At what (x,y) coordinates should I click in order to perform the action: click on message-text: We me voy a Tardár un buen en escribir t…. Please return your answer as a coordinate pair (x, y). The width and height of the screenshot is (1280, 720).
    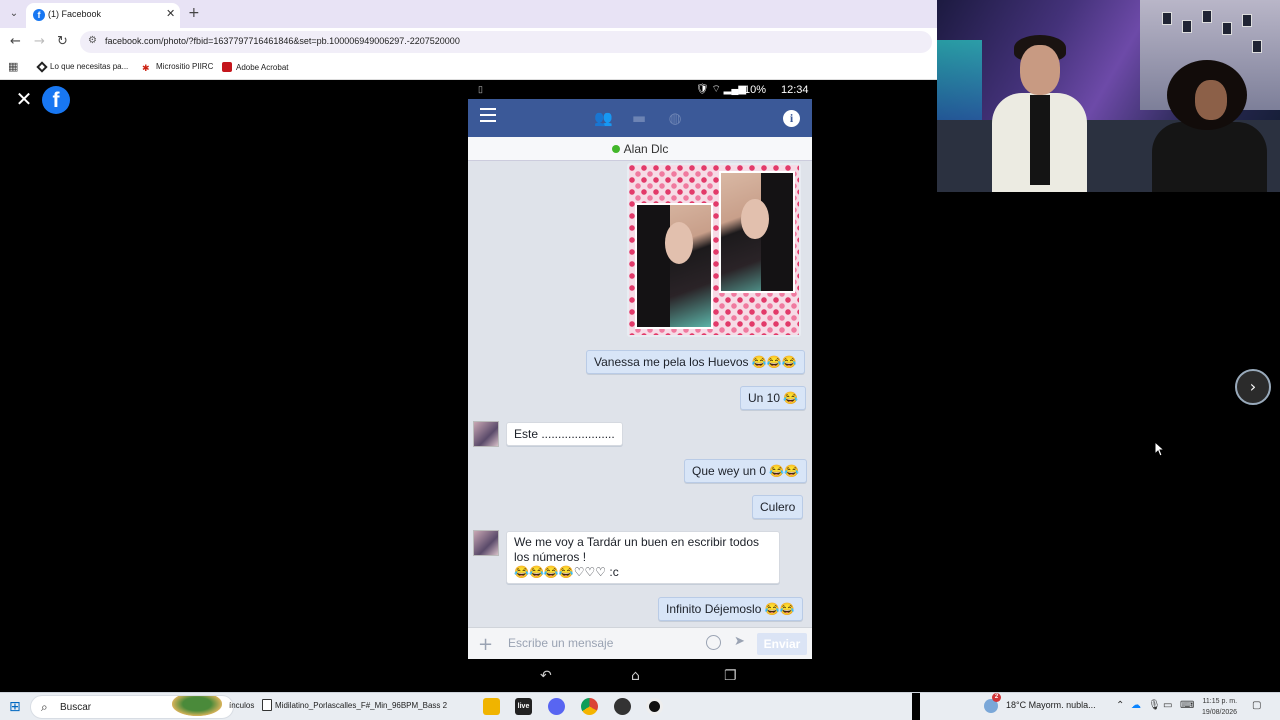
    Looking at the image, I should click on (637, 549).